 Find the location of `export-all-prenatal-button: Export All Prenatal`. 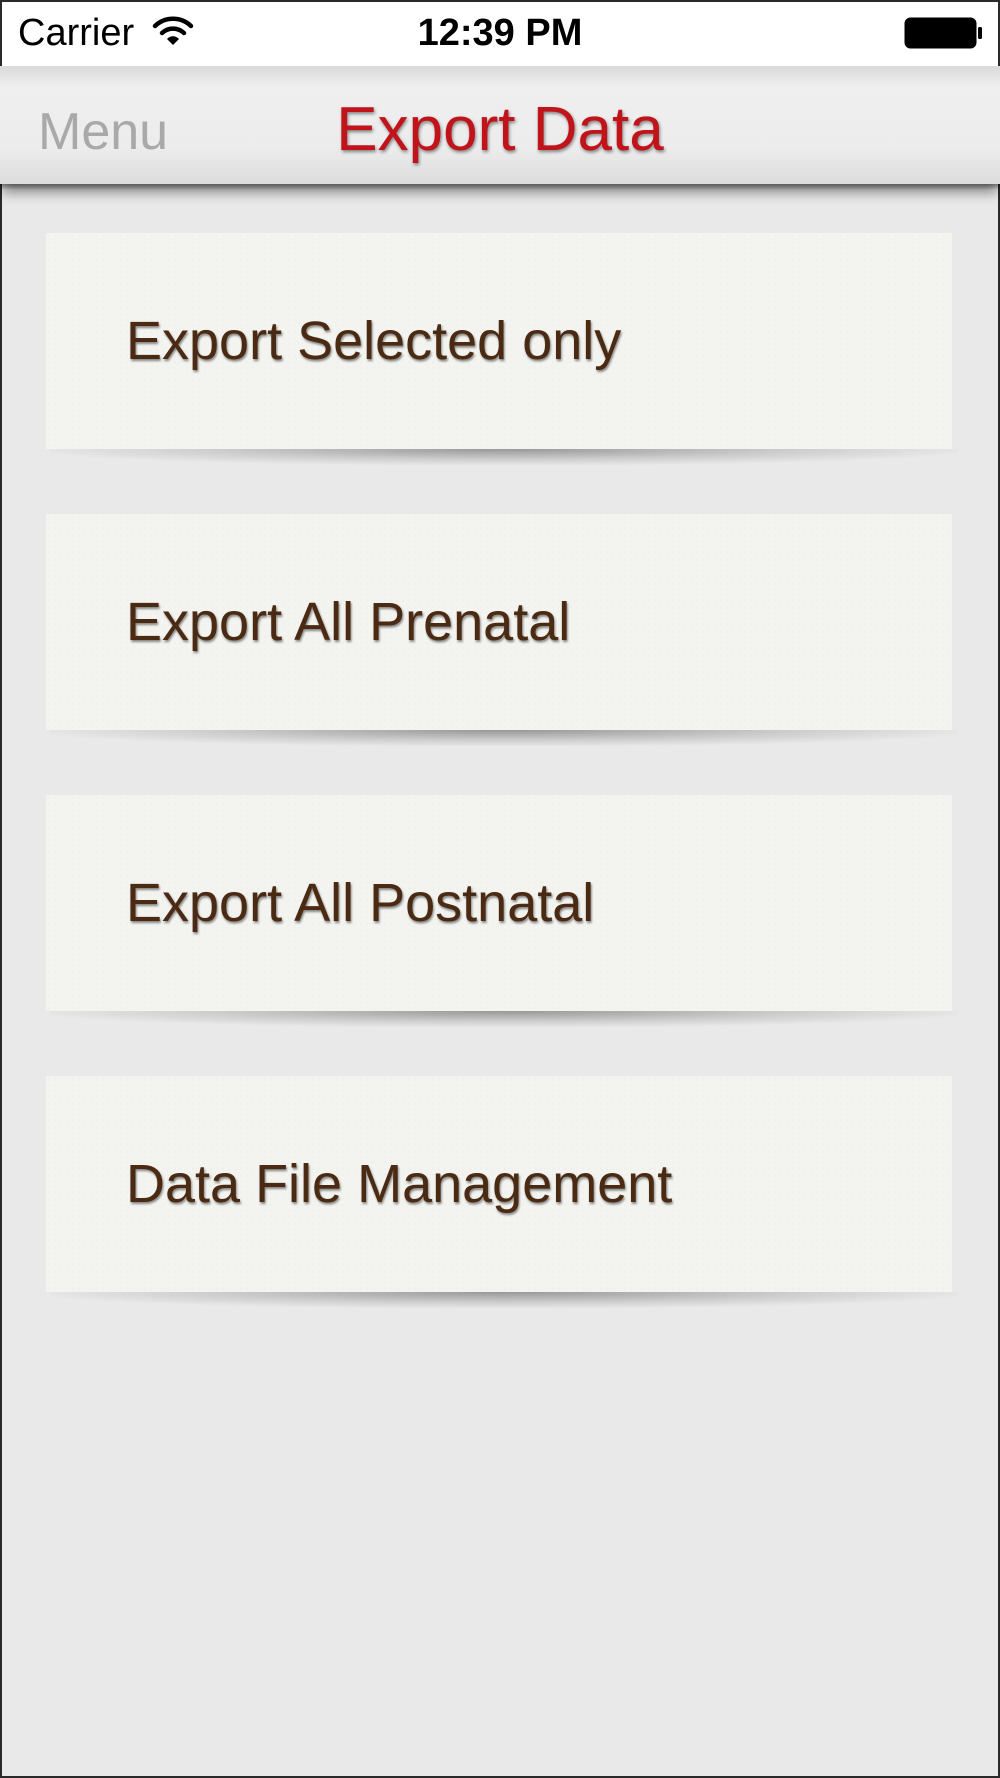

export-all-prenatal-button: Export All Prenatal is located at coordinates (502, 630).